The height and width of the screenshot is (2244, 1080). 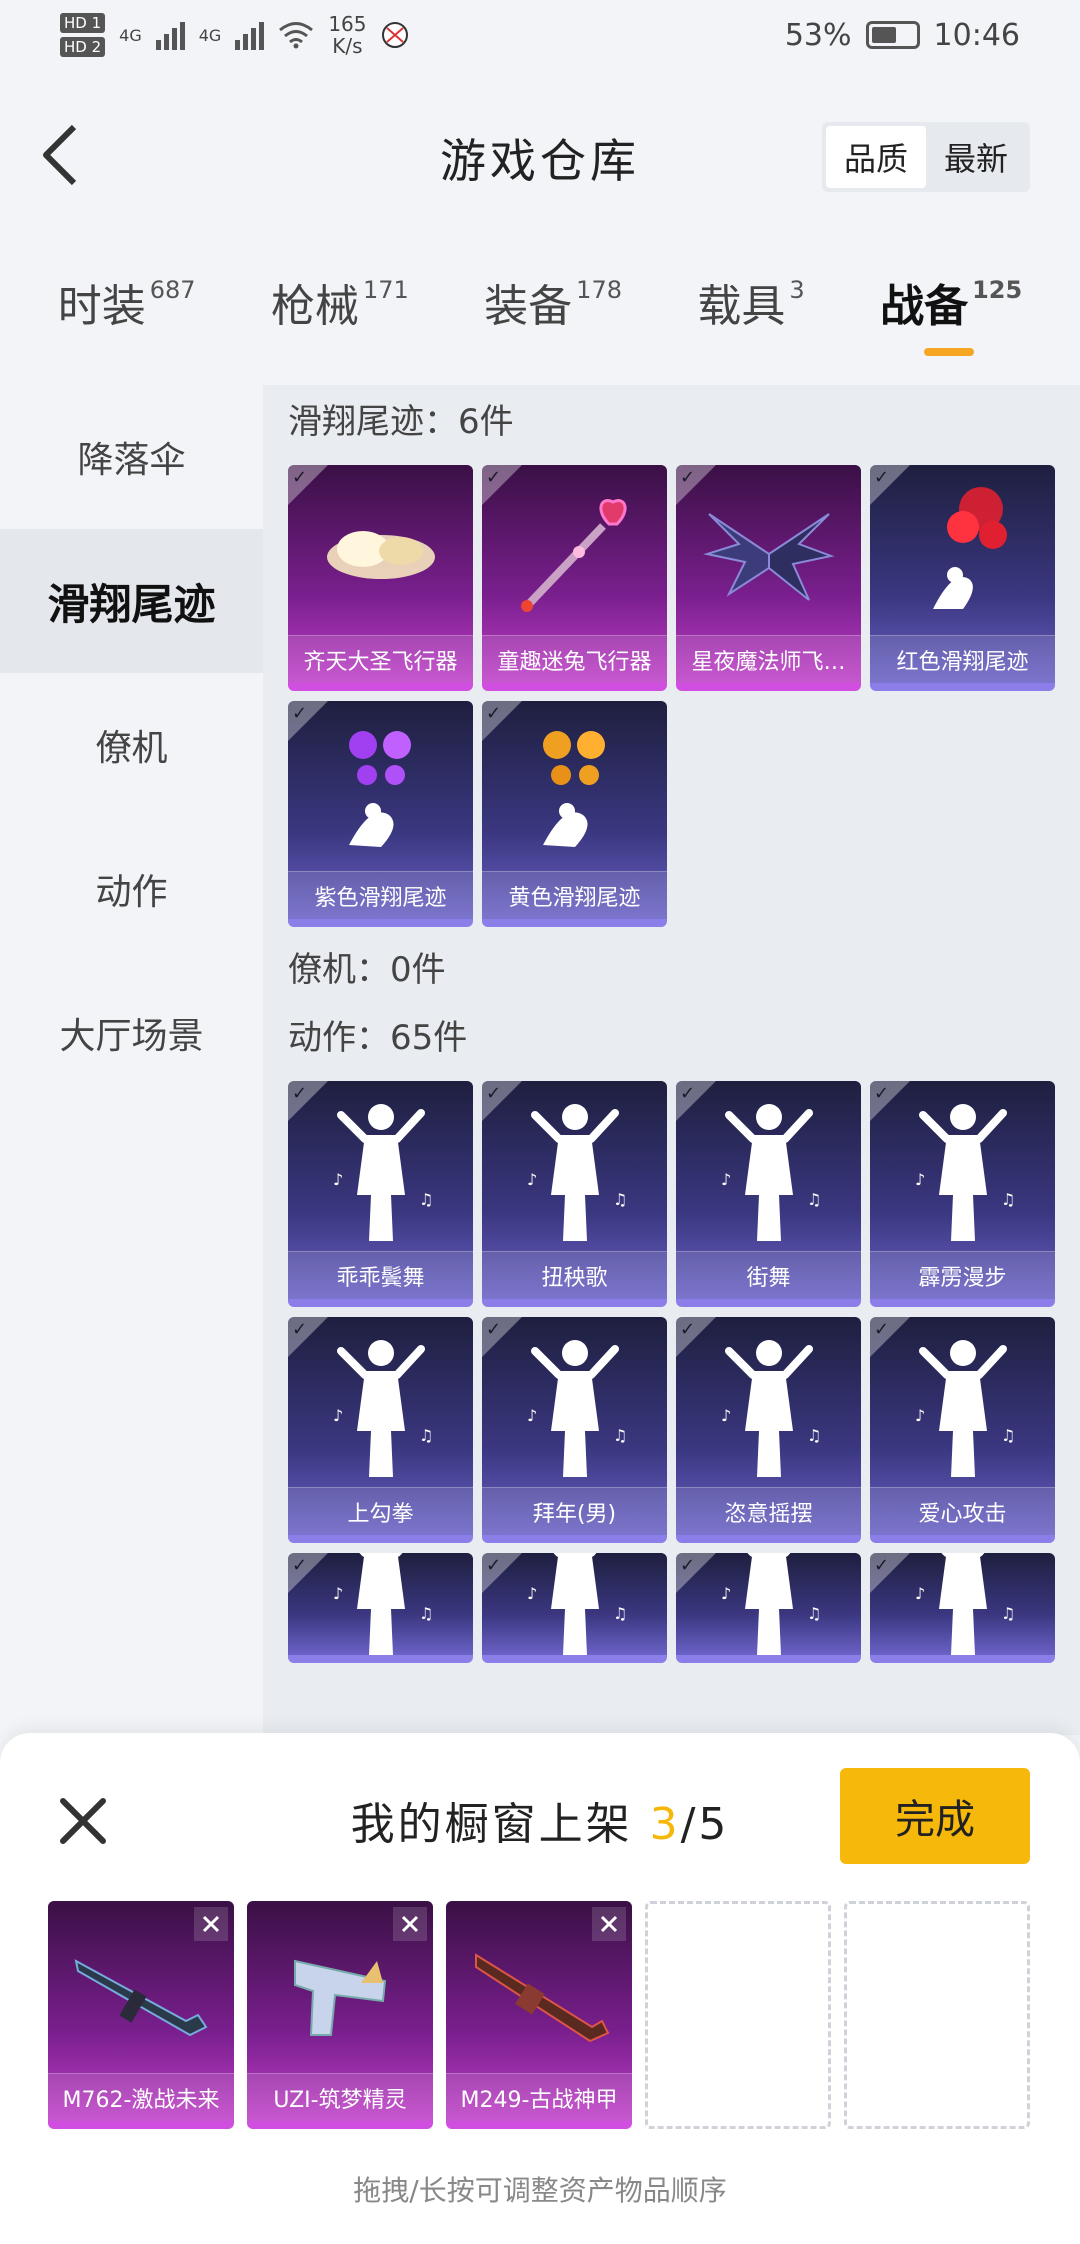 I want to click on hd-indicator: HD 1 HD 2, so click(x=83, y=35).